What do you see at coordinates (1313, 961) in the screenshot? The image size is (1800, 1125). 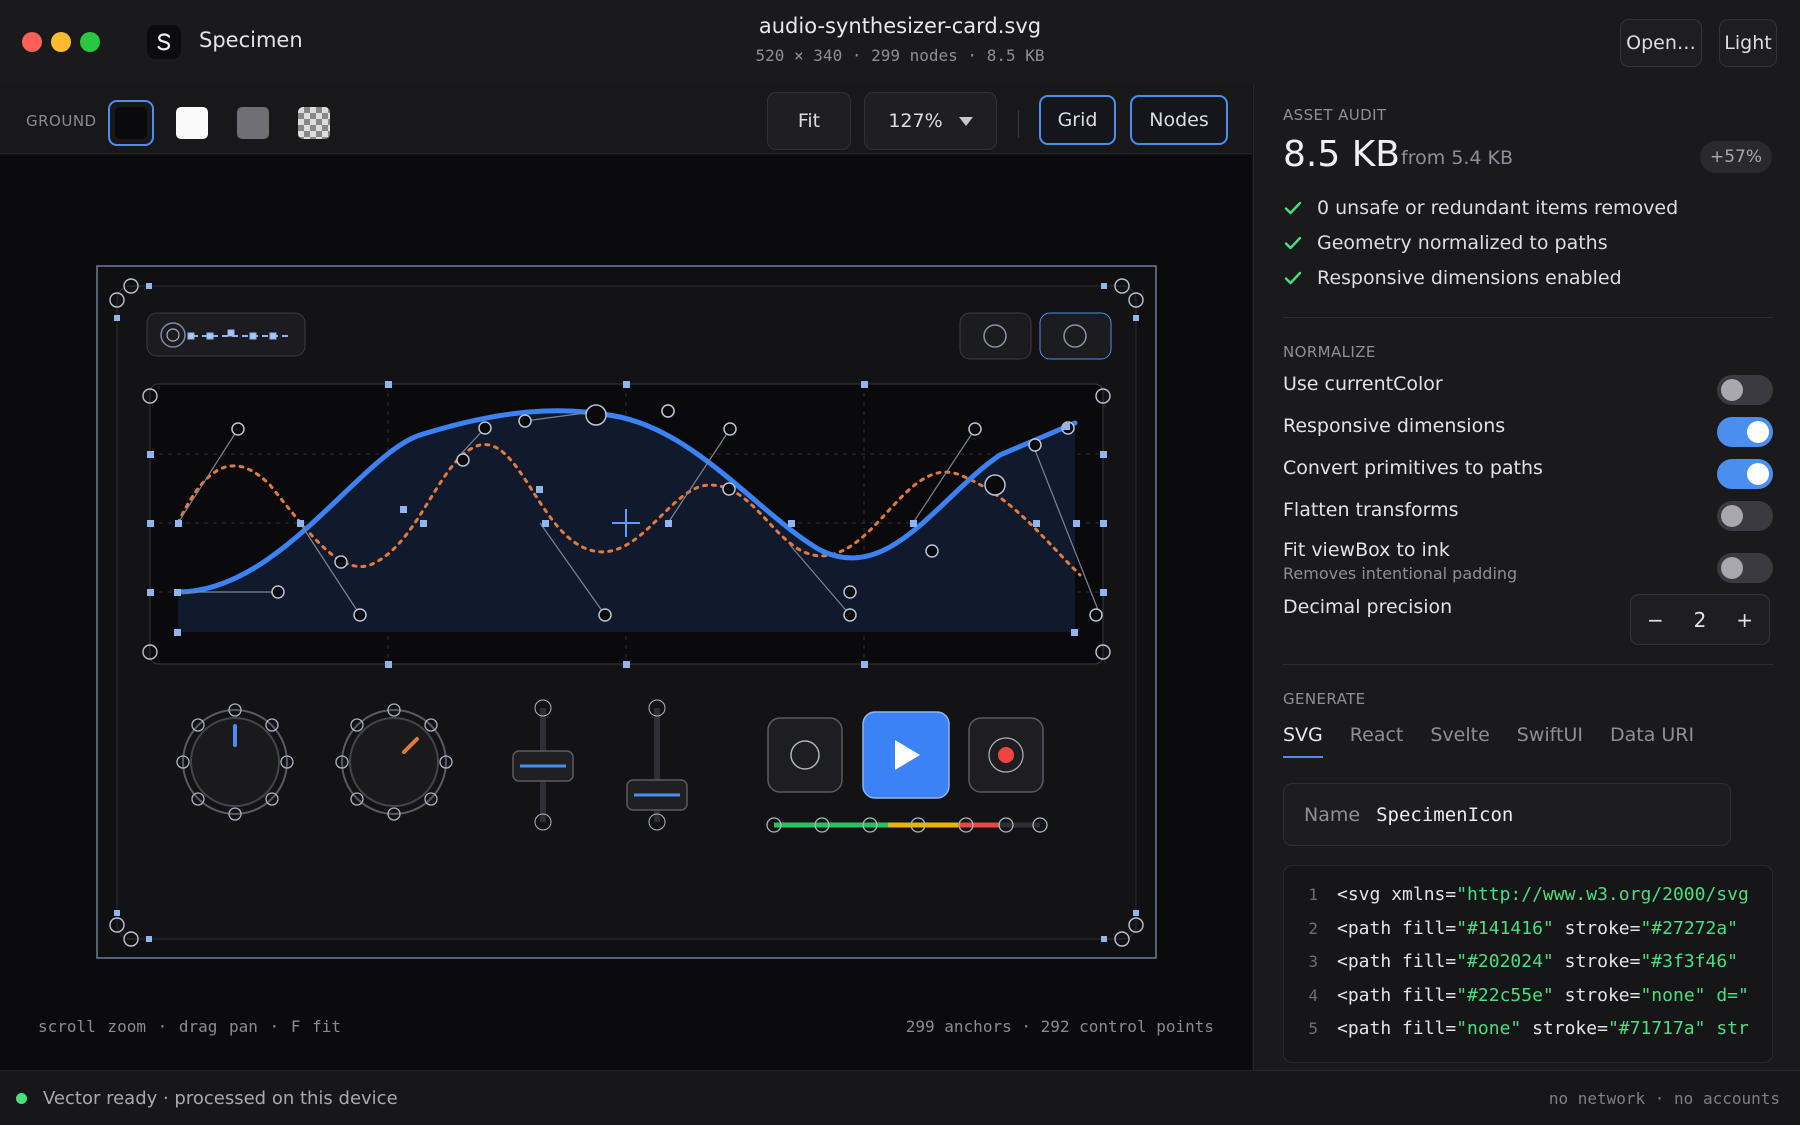 I see `line-number: 3` at bounding box center [1313, 961].